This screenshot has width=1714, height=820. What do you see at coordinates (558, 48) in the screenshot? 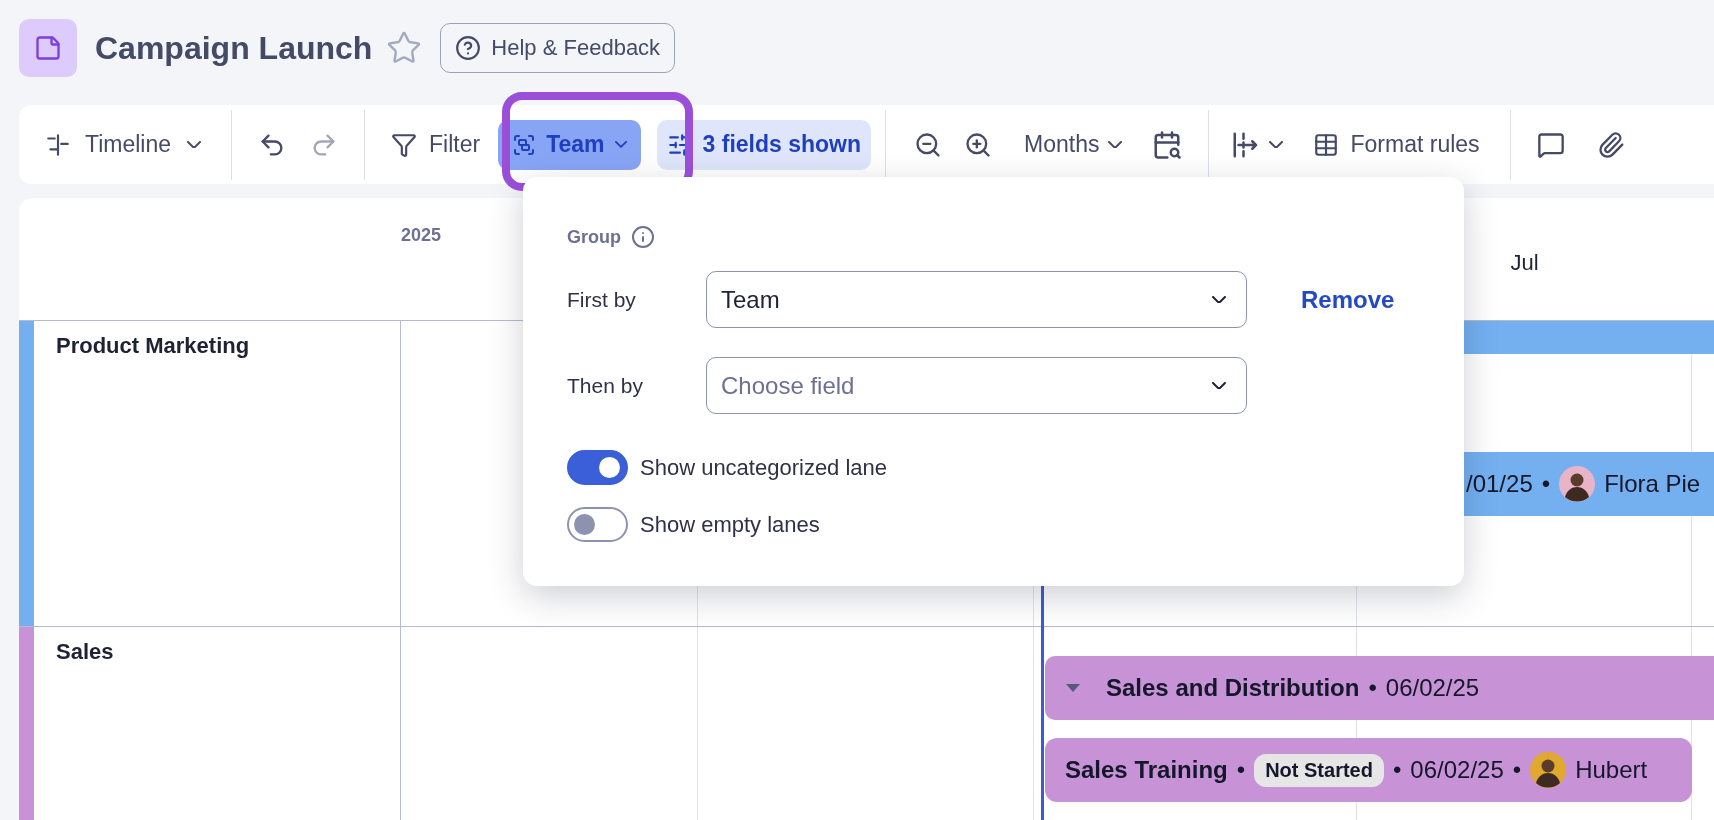
I see `help-feedback-button: Help & Feedback` at bounding box center [558, 48].